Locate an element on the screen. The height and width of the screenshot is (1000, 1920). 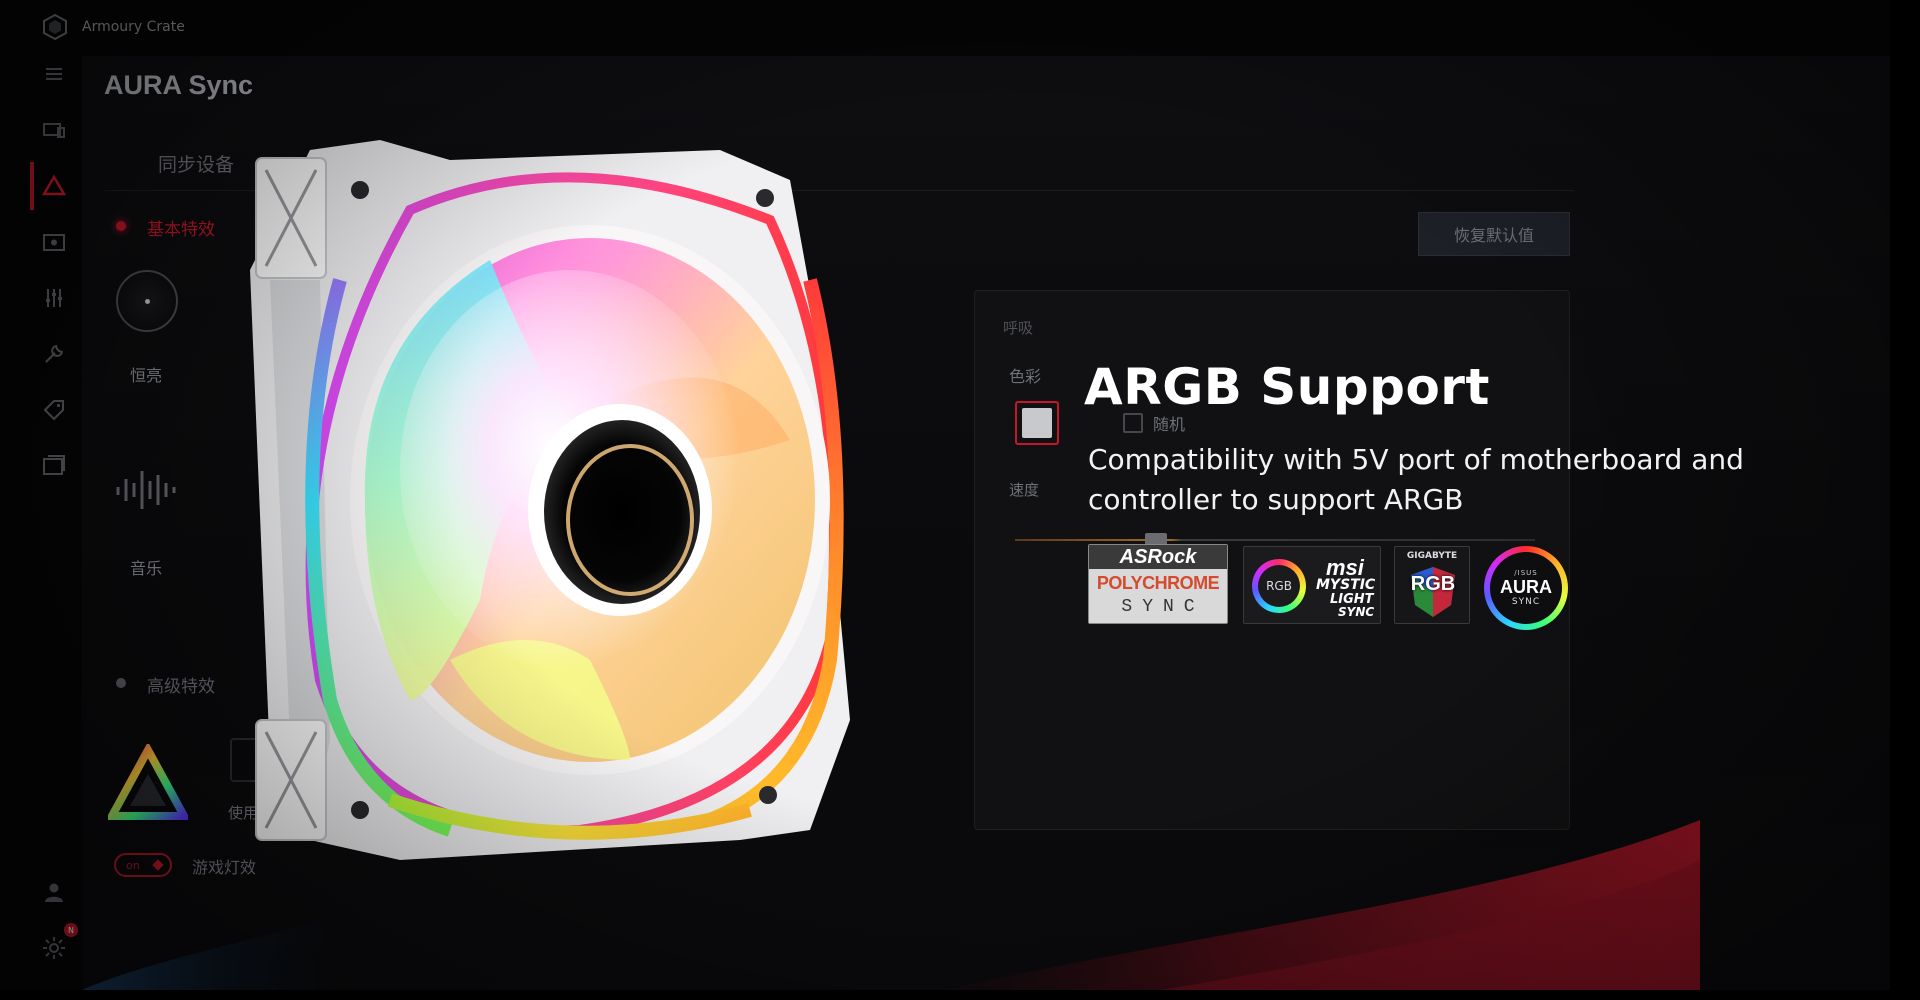
right-black-border is located at coordinates (1905, 500).